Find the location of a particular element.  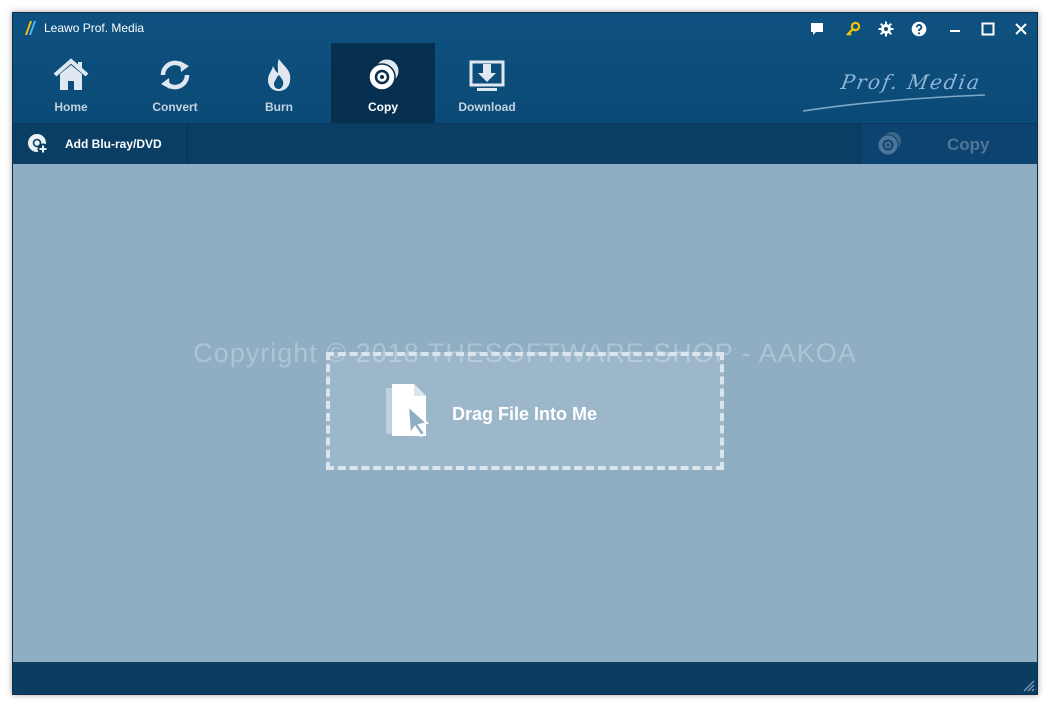

nav-copy: Copy is located at coordinates (383, 83).